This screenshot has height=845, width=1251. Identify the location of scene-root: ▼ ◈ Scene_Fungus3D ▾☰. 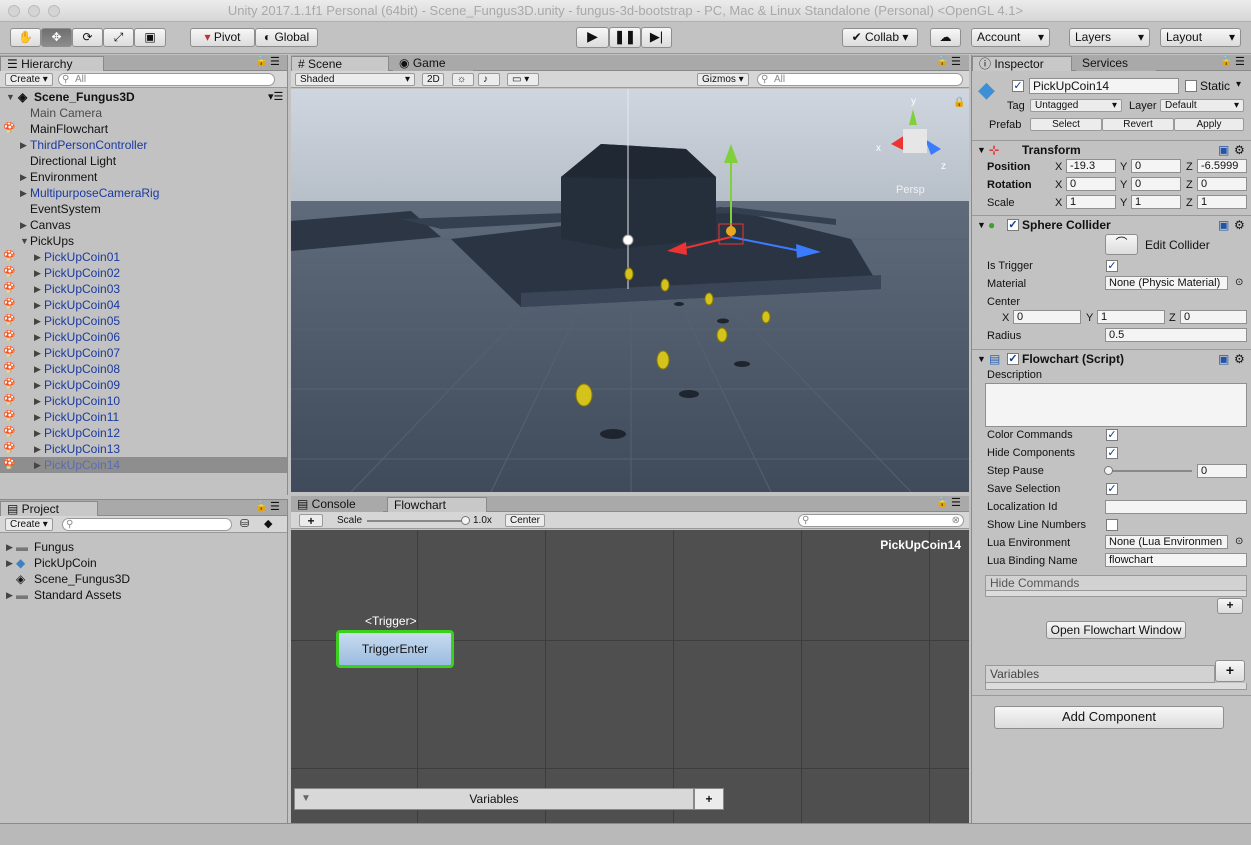
(143, 97).